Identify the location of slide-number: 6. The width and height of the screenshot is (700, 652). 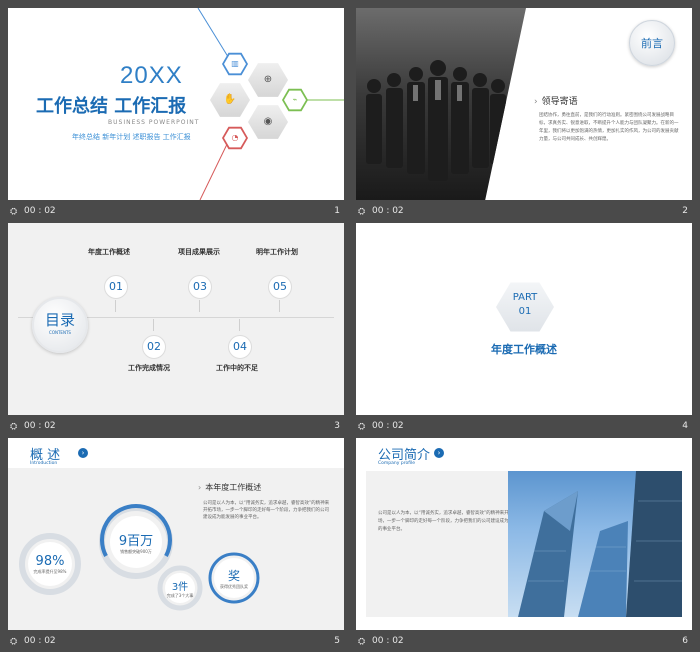
(685, 641).